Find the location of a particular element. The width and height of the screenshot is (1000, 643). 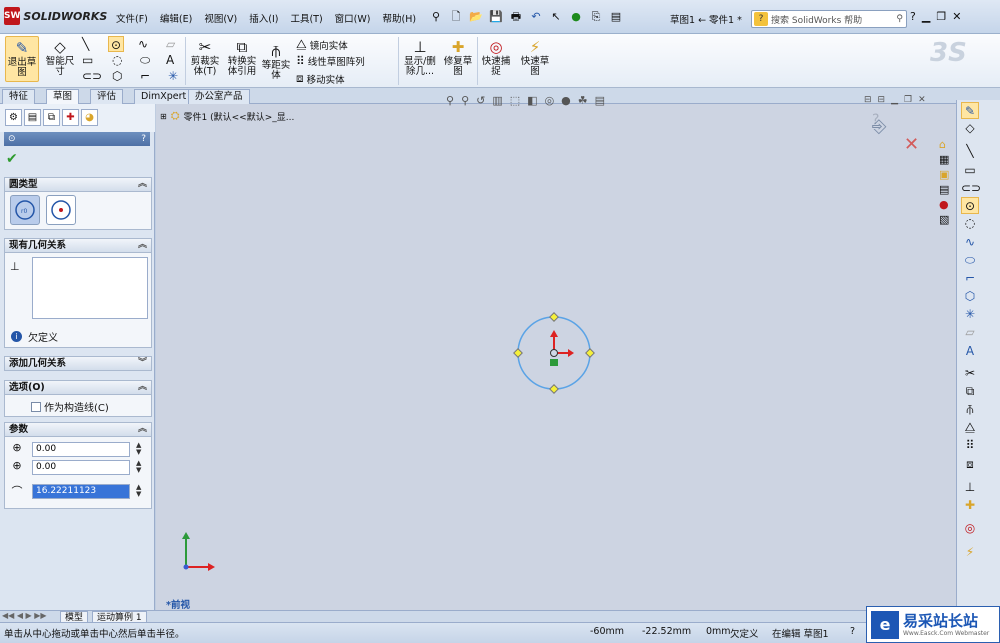

close-icon: ✕ is located at coordinates (956, 16).